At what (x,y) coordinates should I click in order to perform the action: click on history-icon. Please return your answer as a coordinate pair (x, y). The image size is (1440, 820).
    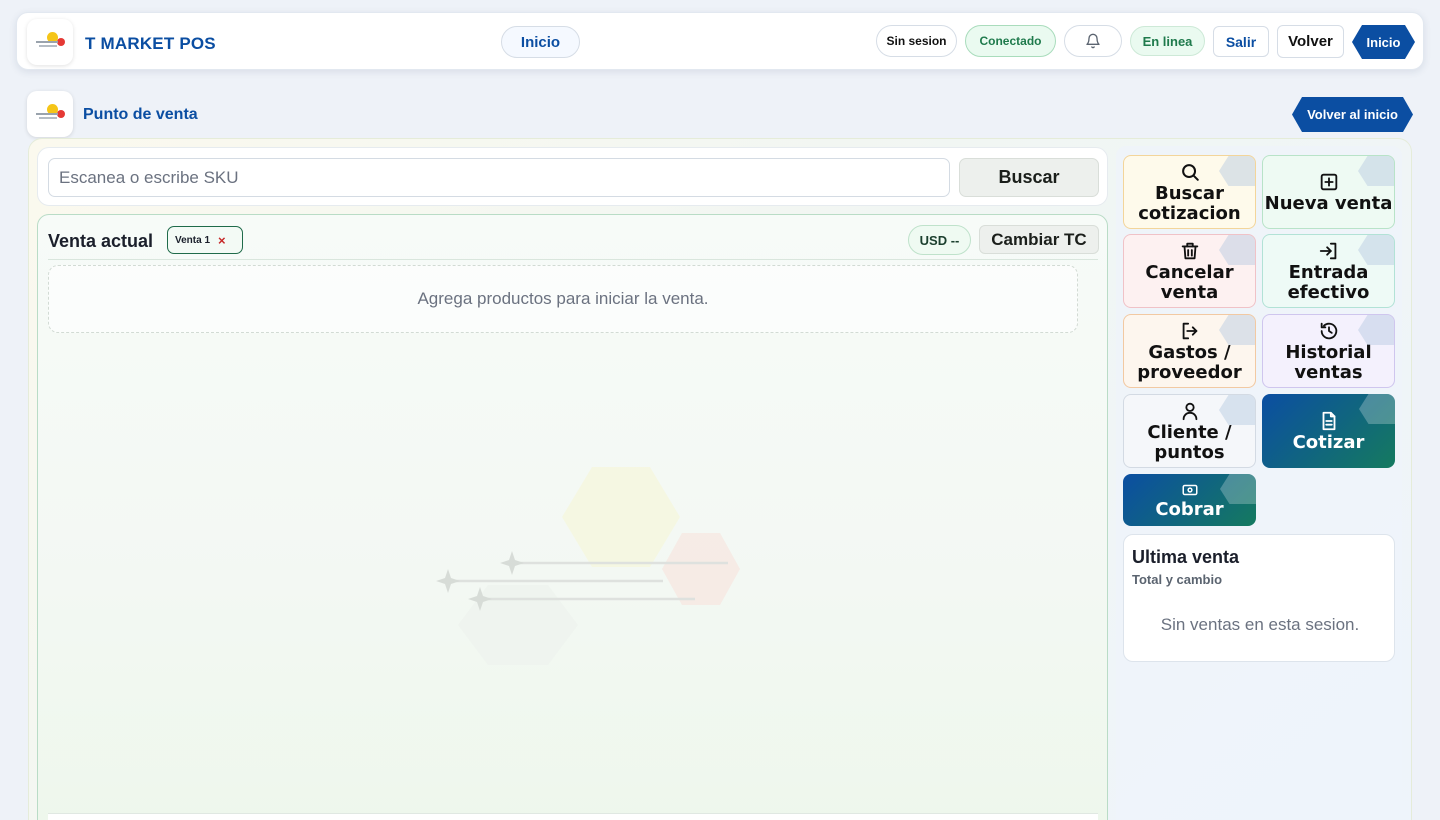
    Looking at the image, I should click on (1328, 330).